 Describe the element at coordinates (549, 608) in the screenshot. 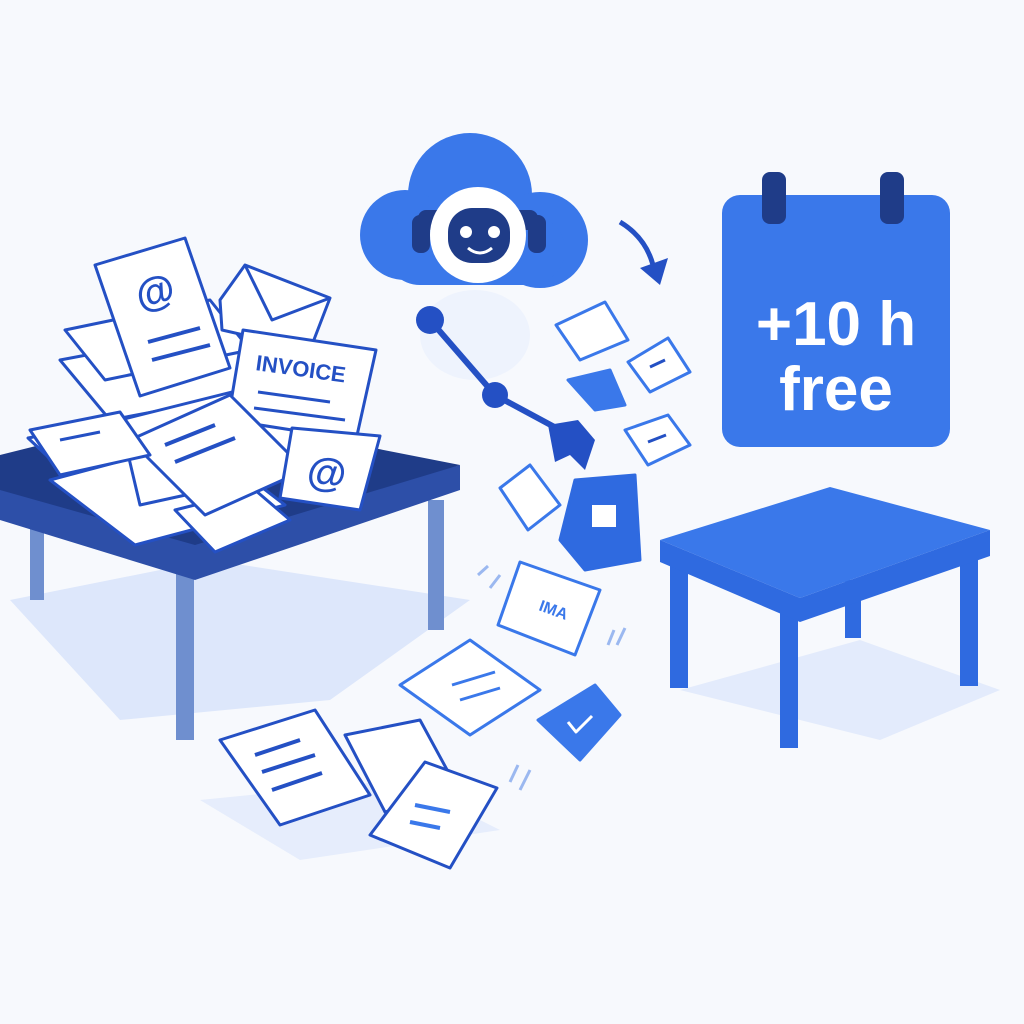

I see `ima-document: IMA` at that location.